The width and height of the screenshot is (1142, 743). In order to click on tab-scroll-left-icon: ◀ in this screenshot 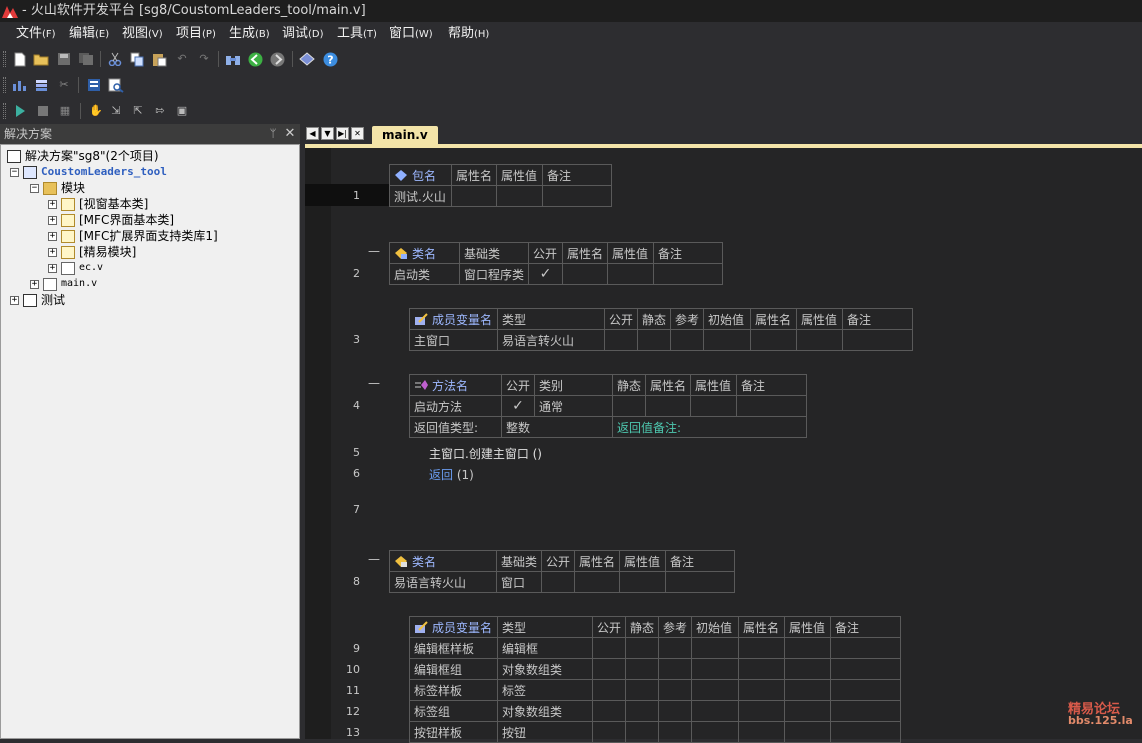, I will do `click(312, 133)`.